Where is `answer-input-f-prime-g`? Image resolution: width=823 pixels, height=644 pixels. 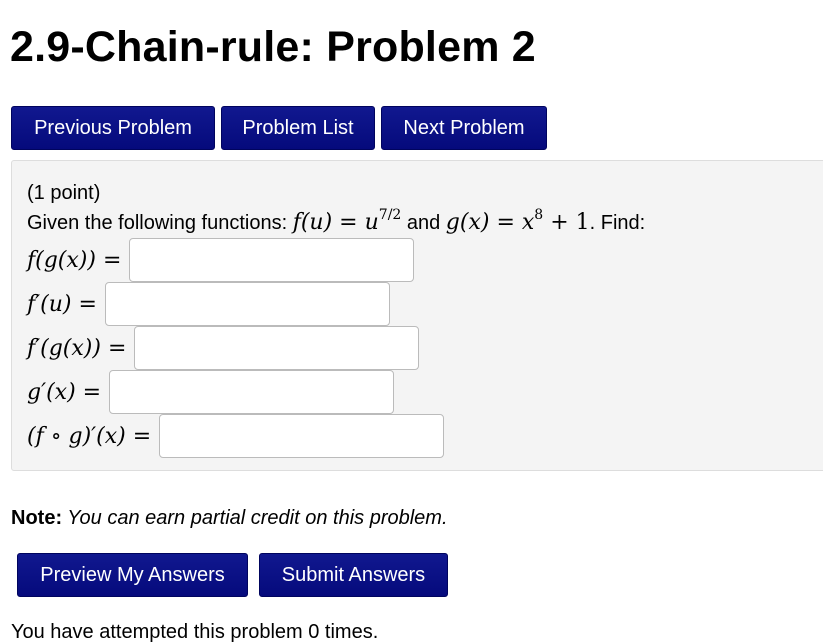
answer-input-f-prime-g is located at coordinates (277, 348).